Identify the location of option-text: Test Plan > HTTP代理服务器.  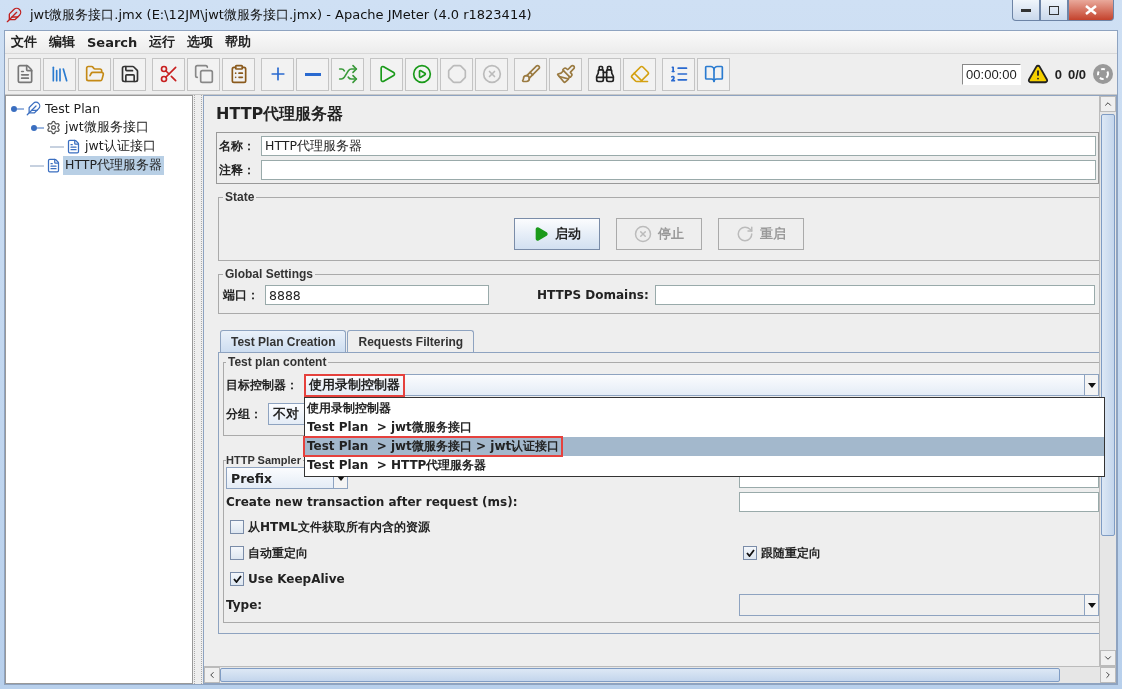
(397, 465).